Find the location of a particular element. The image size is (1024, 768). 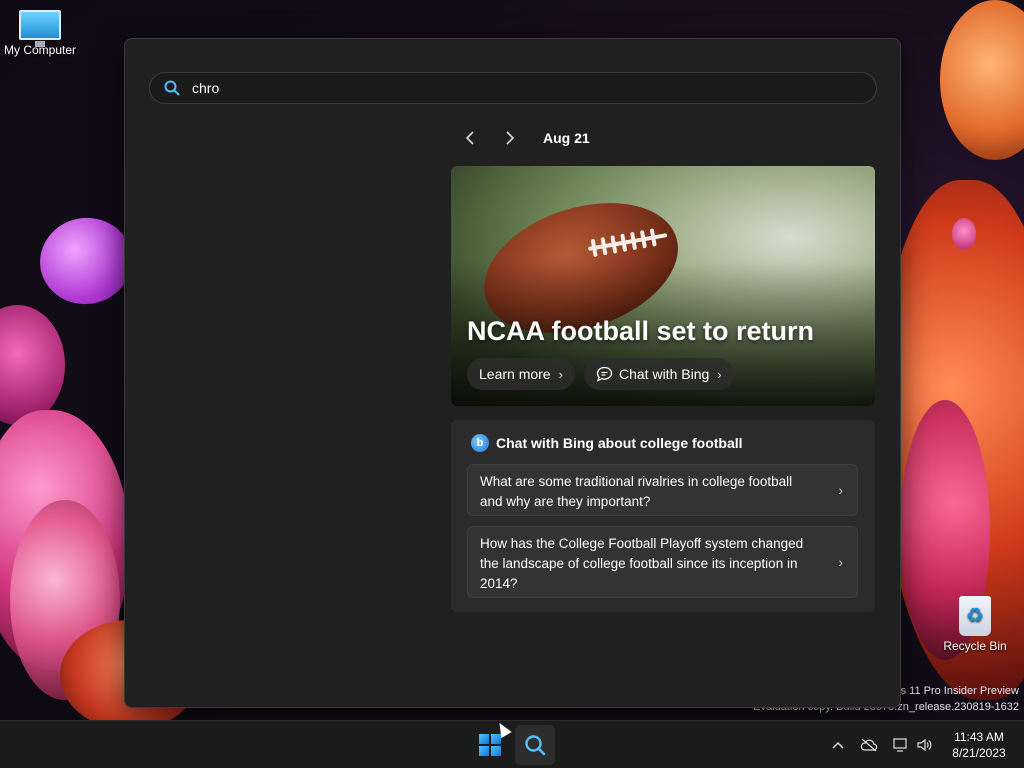

chat-with-bing-label: Chat with Bing is located at coordinates (664, 374).